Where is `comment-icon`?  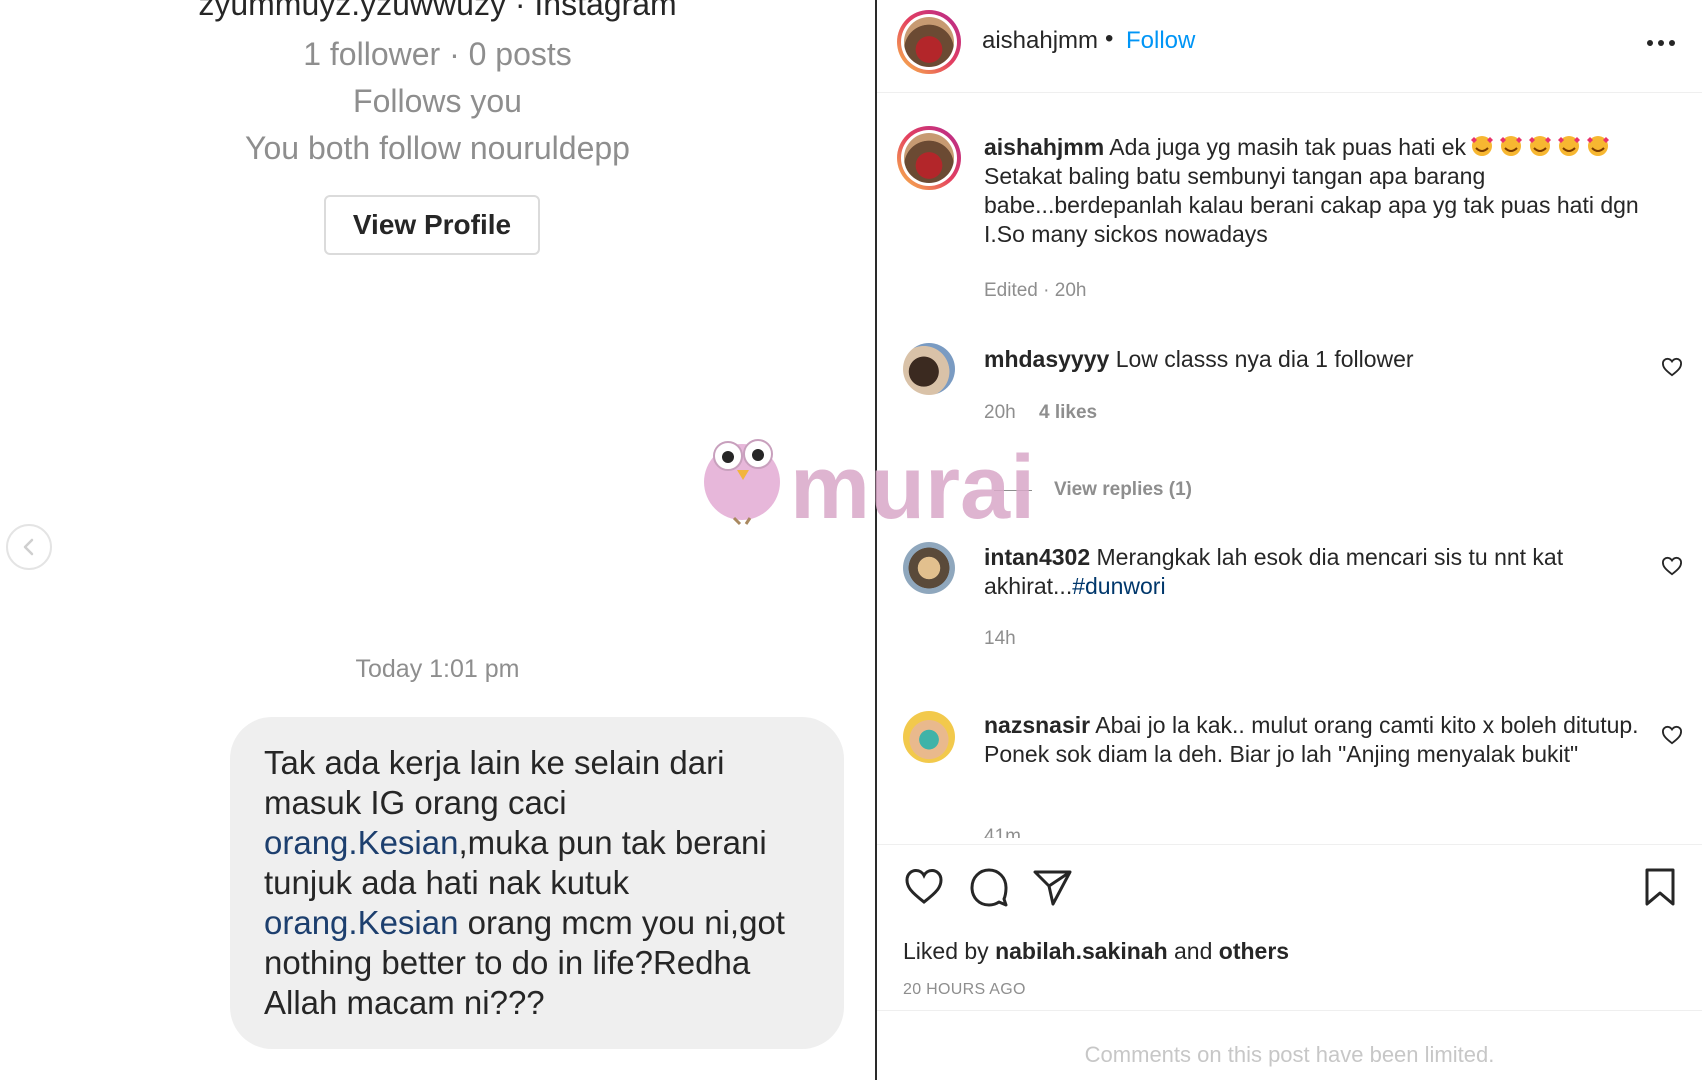
comment-icon is located at coordinates (989, 887).